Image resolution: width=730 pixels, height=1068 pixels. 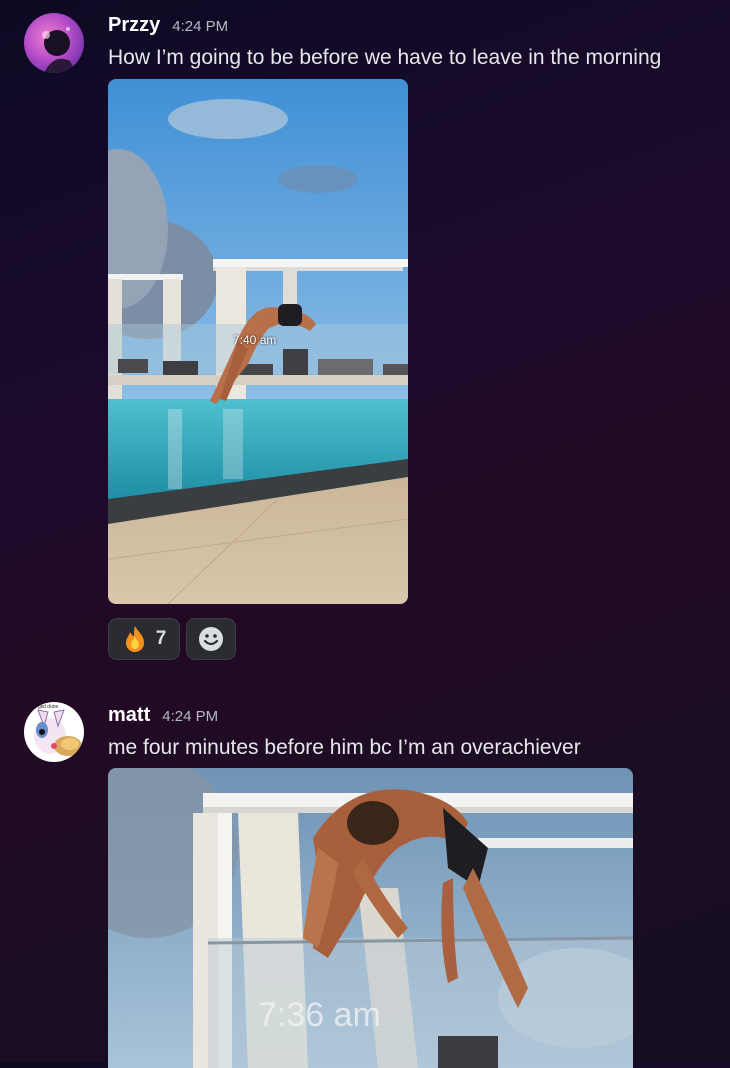 I want to click on video-timestamp-overlay: 7:36 am, so click(x=319, y=1015).